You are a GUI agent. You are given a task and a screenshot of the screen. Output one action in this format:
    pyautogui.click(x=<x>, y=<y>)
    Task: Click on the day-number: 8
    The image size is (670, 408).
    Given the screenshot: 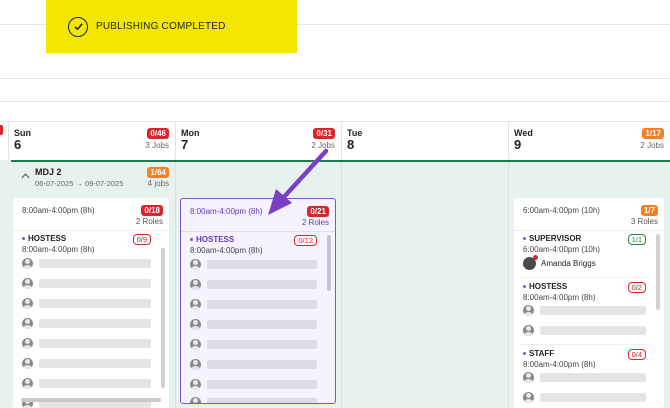 What is the action you would take?
    pyautogui.click(x=351, y=144)
    